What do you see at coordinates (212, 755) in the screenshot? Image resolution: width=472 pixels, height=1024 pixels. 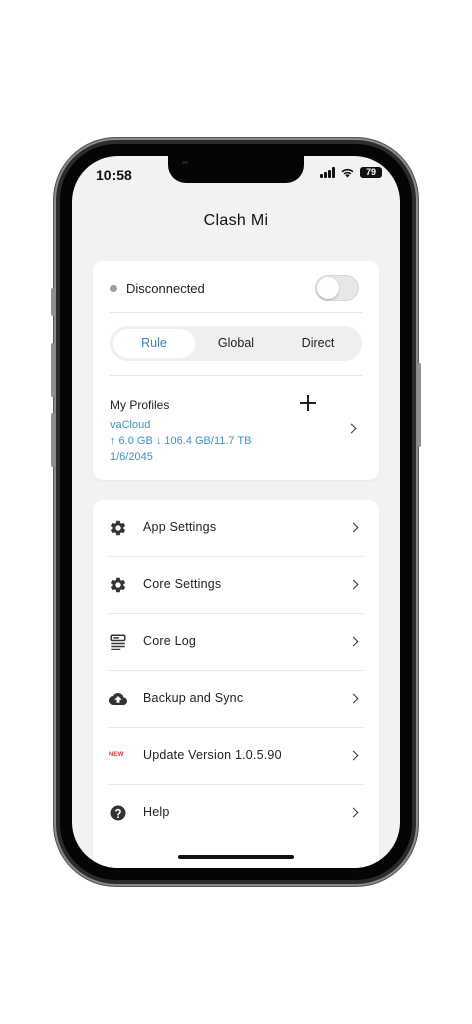 I see `menu-label: Update Version 1.0.5.90` at bounding box center [212, 755].